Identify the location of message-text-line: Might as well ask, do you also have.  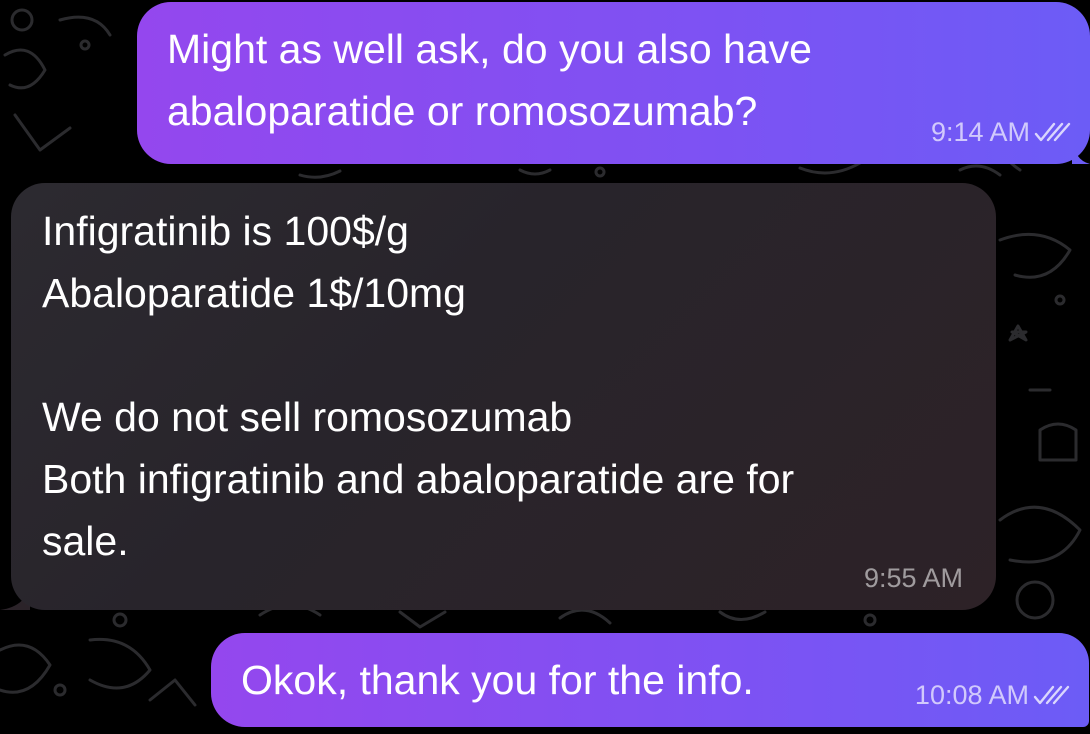
(489, 49).